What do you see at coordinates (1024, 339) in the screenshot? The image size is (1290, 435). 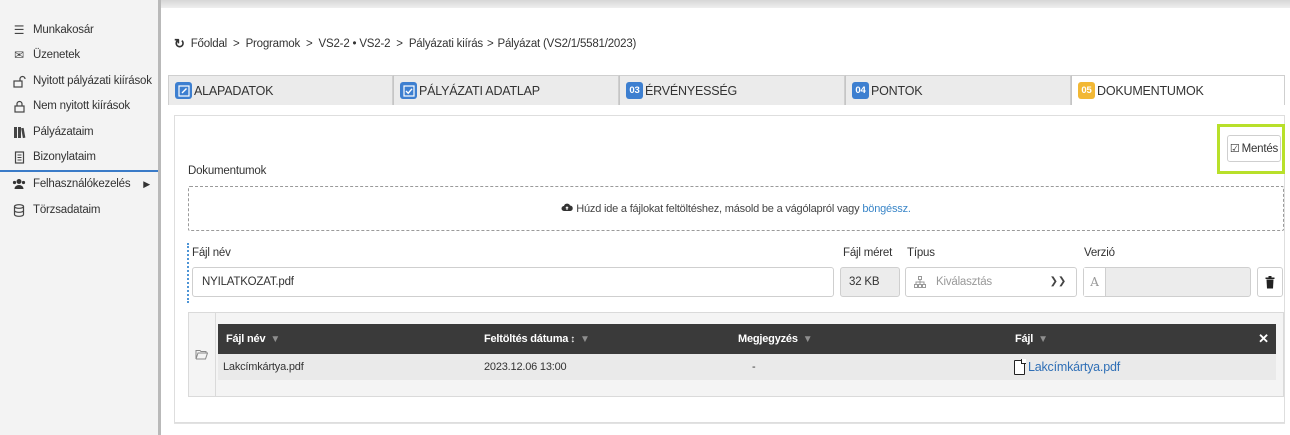 I see `column-label: Fájl` at bounding box center [1024, 339].